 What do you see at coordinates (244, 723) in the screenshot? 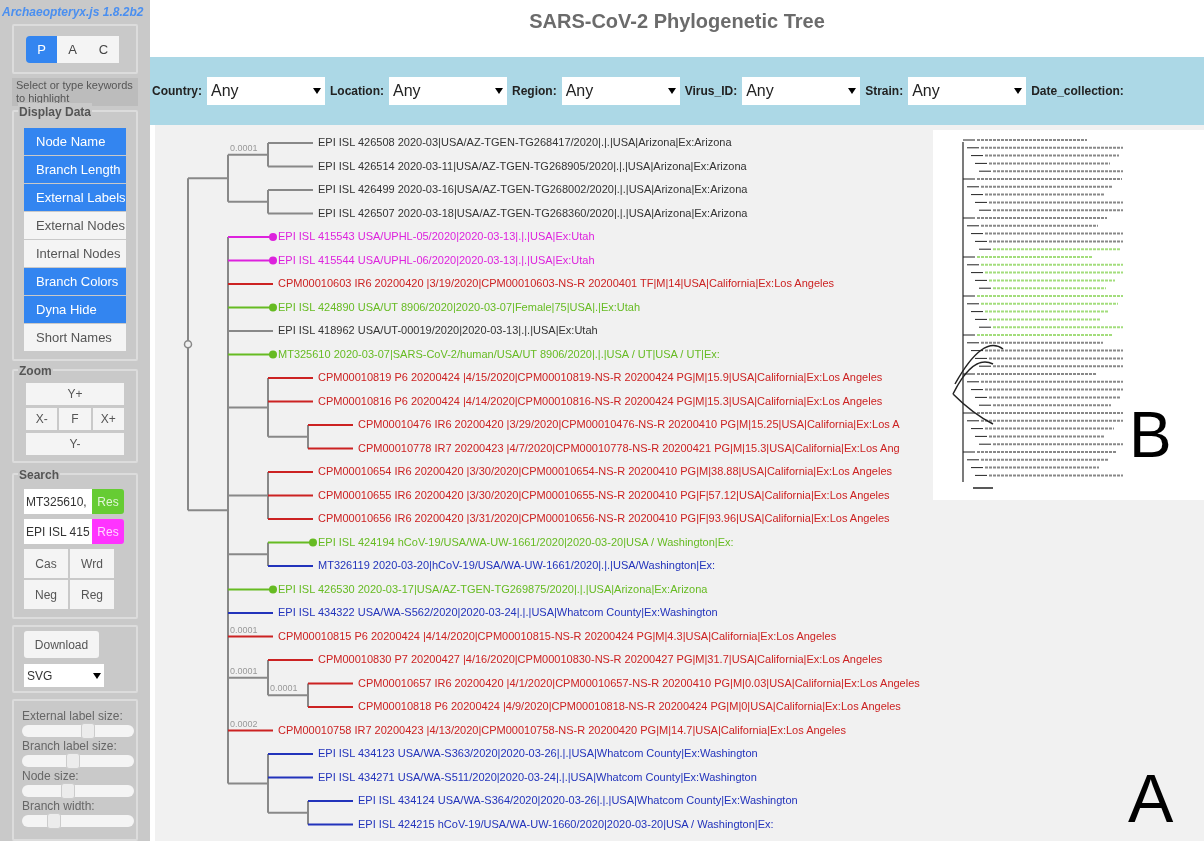
I see `branch-length-label: 0.0002` at bounding box center [244, 723].